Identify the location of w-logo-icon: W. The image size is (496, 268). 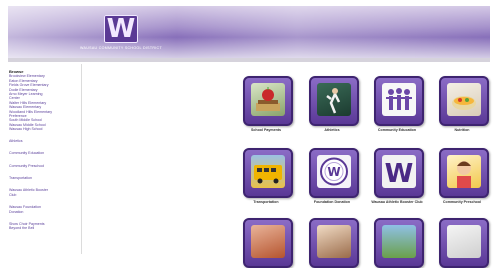
(399, 171).